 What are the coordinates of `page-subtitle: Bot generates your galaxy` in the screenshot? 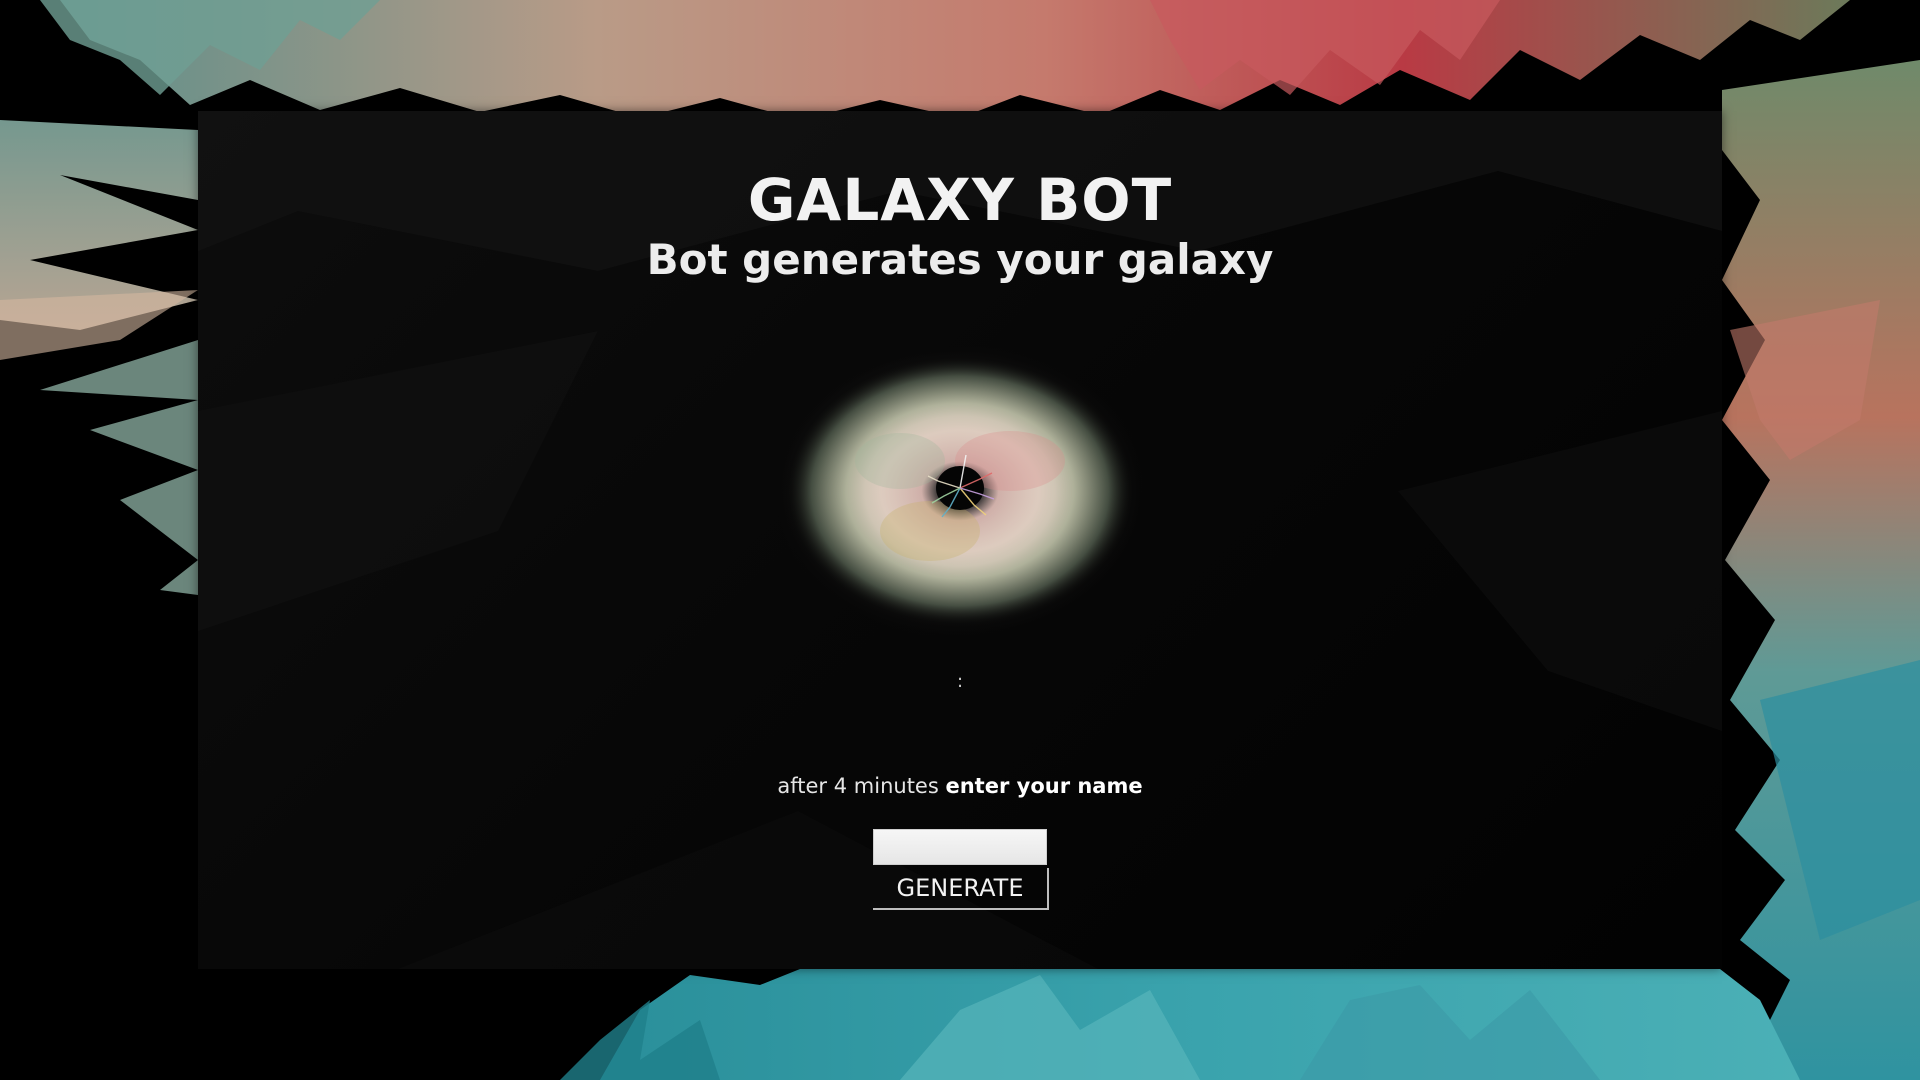 It's located at (960, 259).